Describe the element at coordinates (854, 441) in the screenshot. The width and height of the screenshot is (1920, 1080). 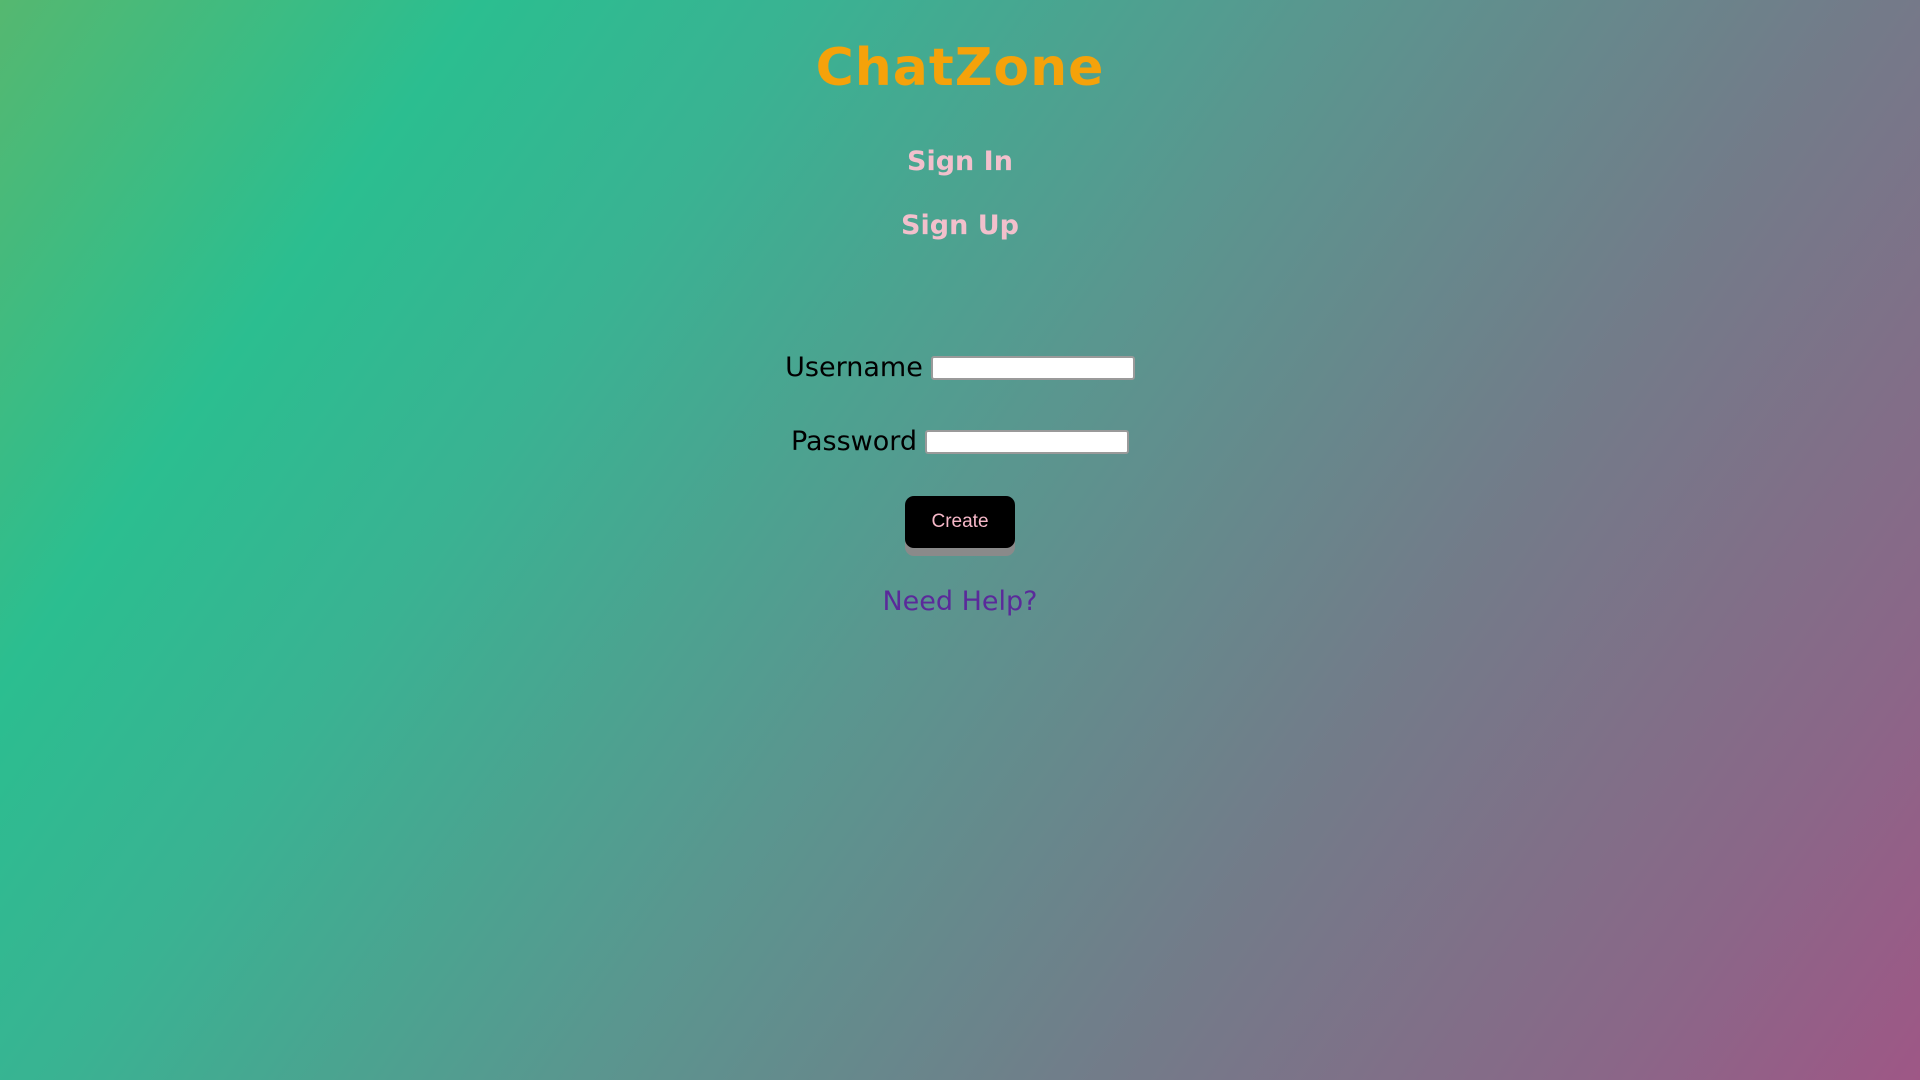
I see `password-label: Password` at that location.